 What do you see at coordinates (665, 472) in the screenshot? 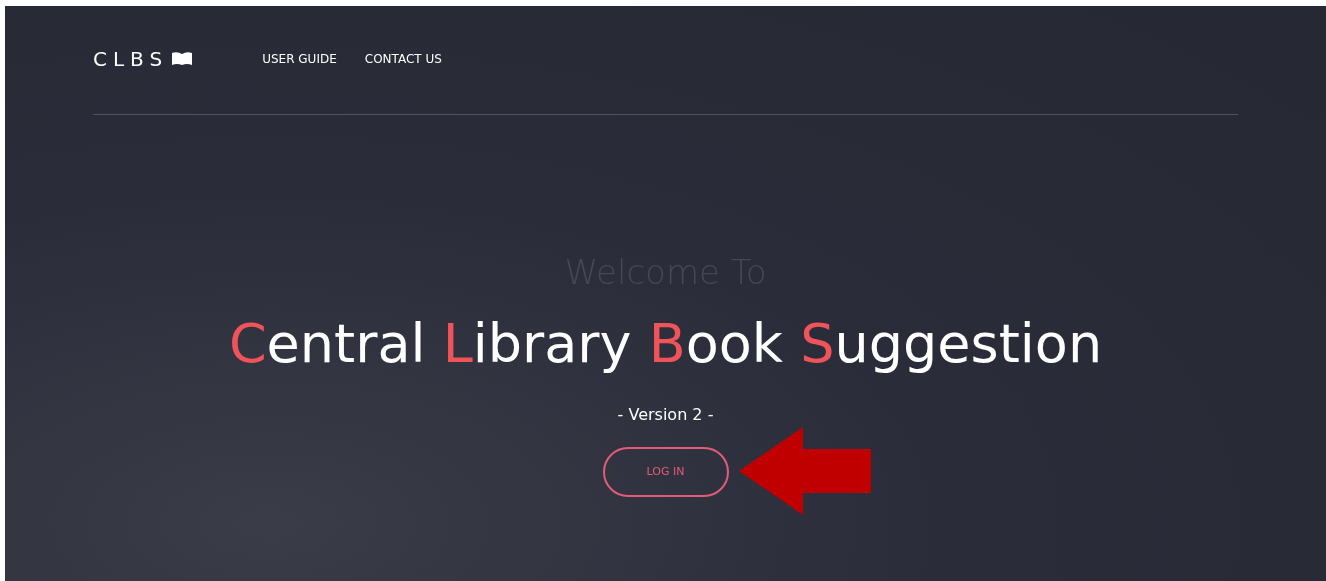
I see `login-button: LOG IN` at bounding box center [665, 472].